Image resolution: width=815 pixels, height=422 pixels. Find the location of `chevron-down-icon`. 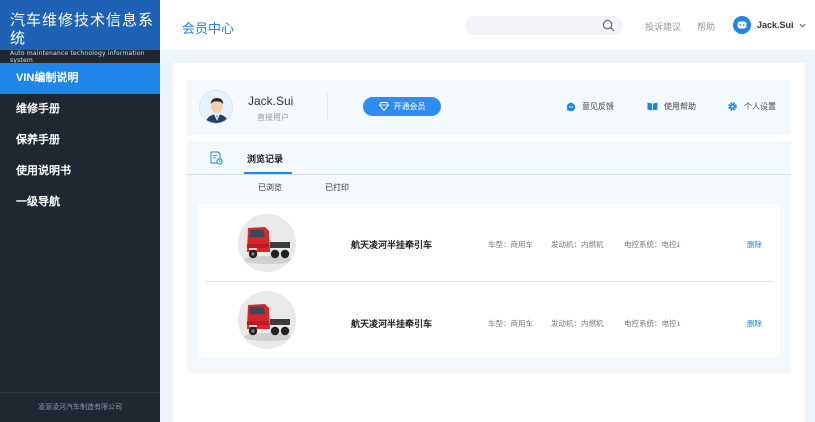

chevron-down-icon is located at coordinates (802, 25).